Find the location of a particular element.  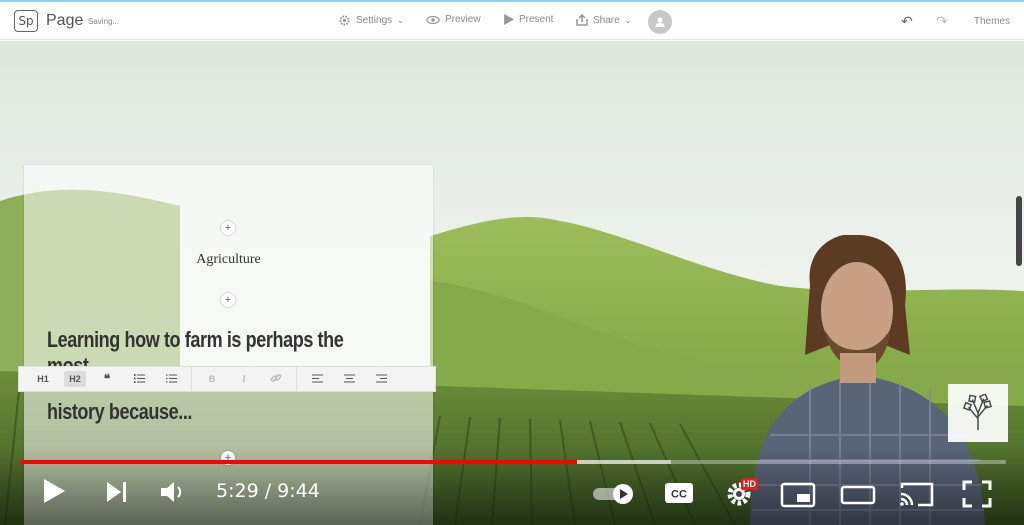

next-icon is located at coordinates (117, 492).